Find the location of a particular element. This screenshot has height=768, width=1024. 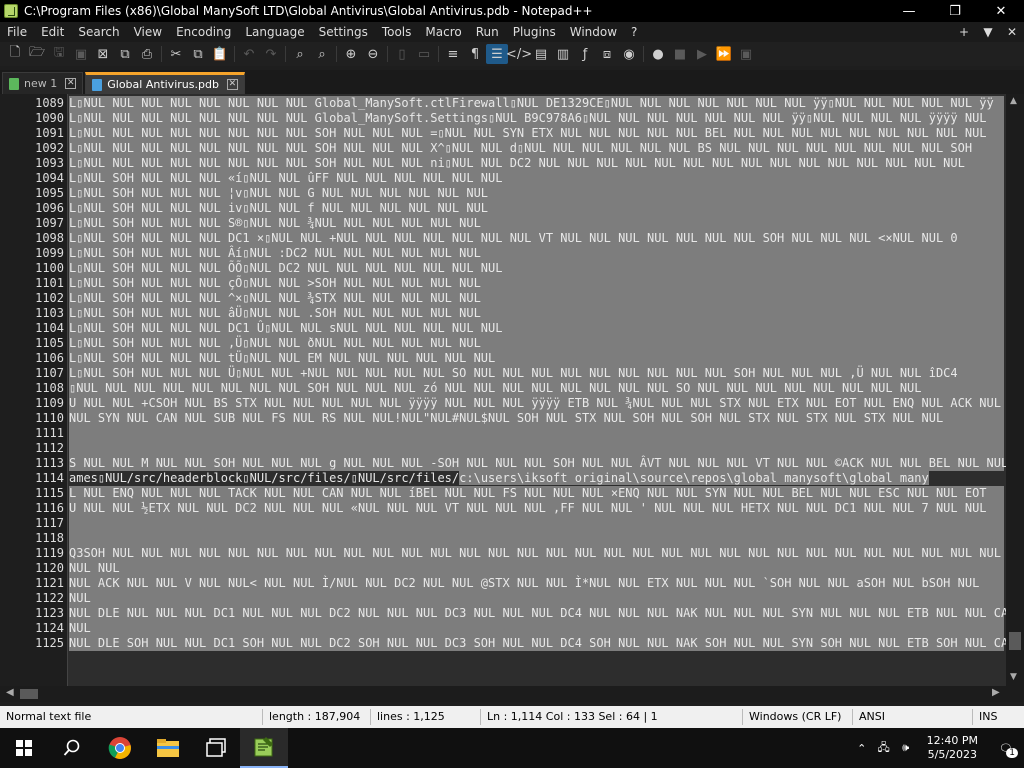

new-file-icon: 🗋 is located at coordinates (15, 54).